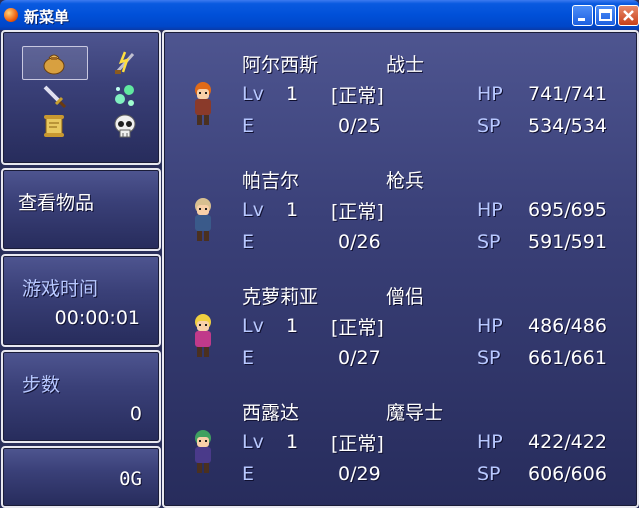 This screenshot has height=508, width=639. What do you see at coordinates (81, 396) in the screenshot?
I see `steps-window: 步数 0` at bounding box center [81, 396].